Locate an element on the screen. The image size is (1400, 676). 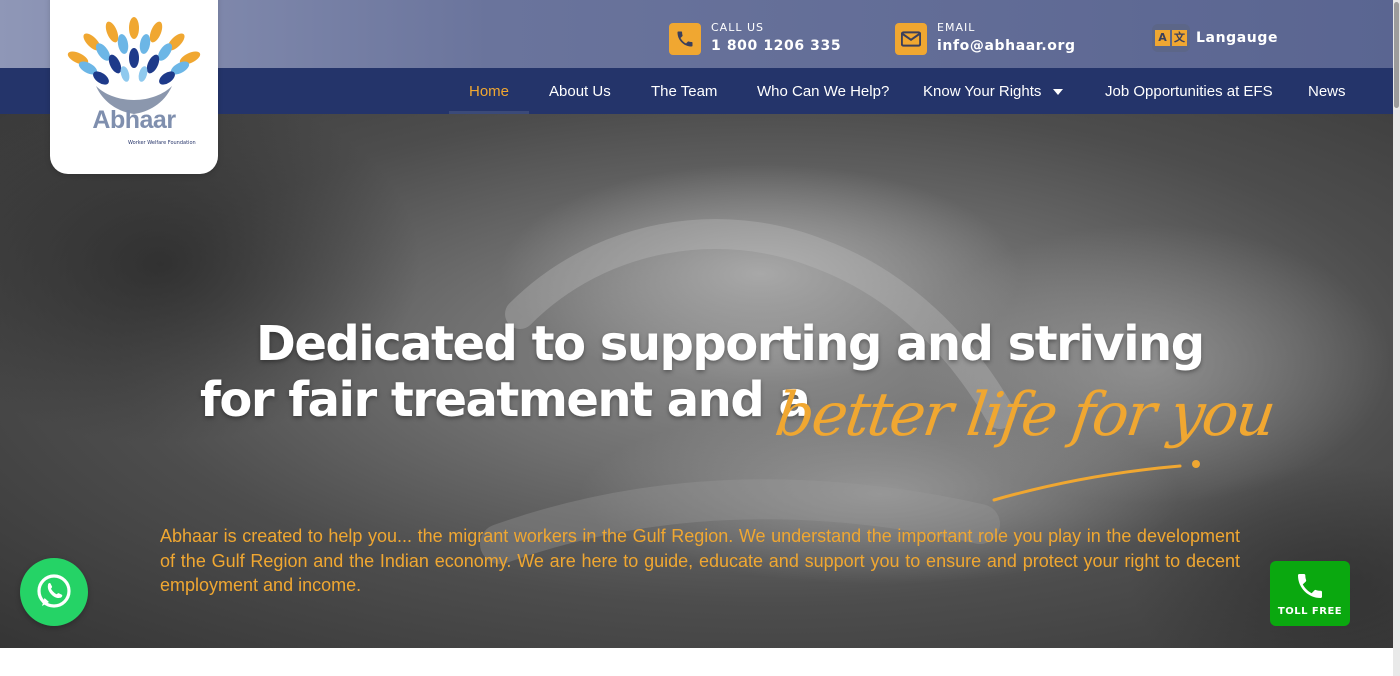
call-us-label: CALL US is located at coordinates (737, 27).